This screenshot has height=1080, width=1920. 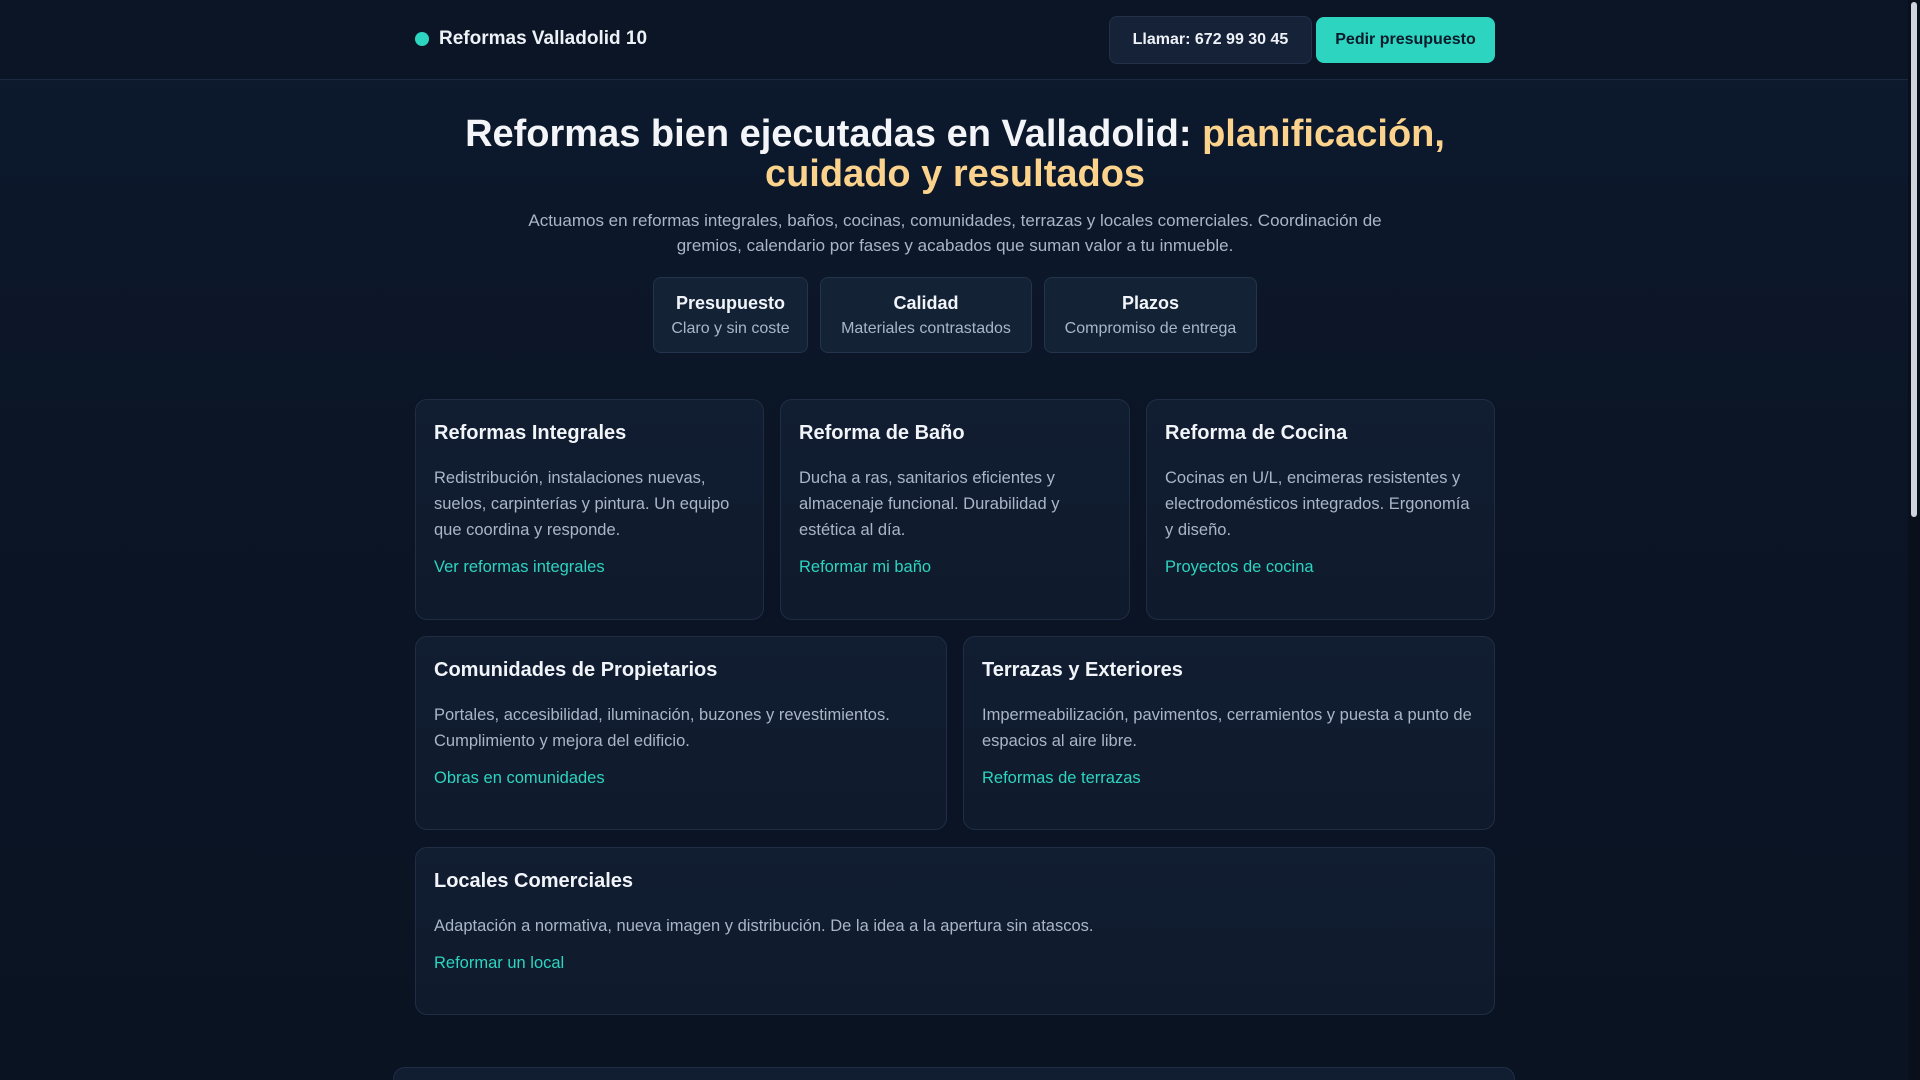 I want to click on call-button: Llamar: 672 99 30 45, so click(x=1210, y=40).